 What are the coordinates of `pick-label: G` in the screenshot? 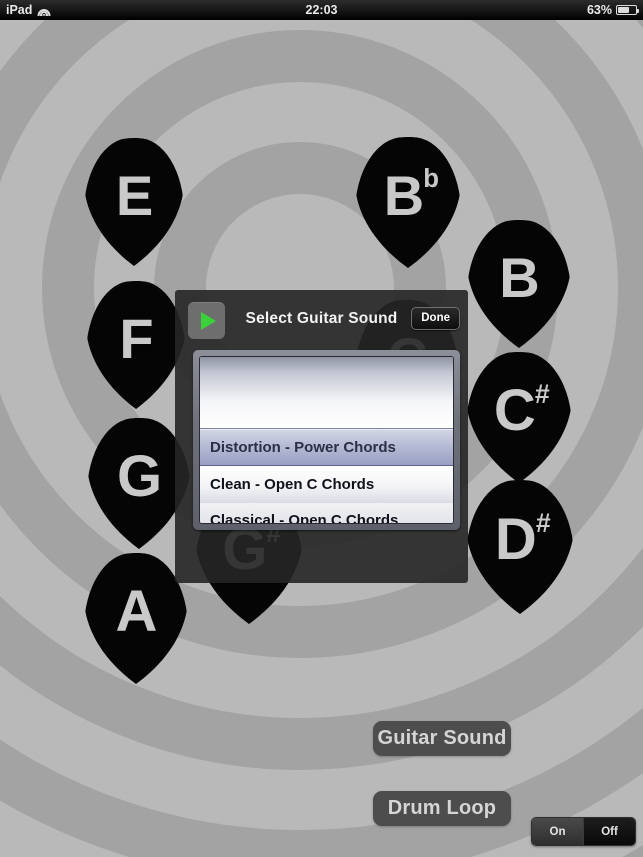 It's located at (139, 476).